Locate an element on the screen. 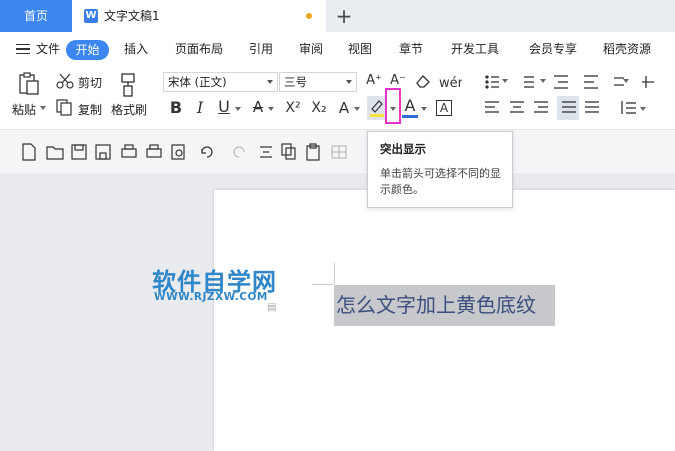  highlight-tooltip: 突出显示 单击箭头可选择不同的显示颜色。 is located at coordinates (440, 169).